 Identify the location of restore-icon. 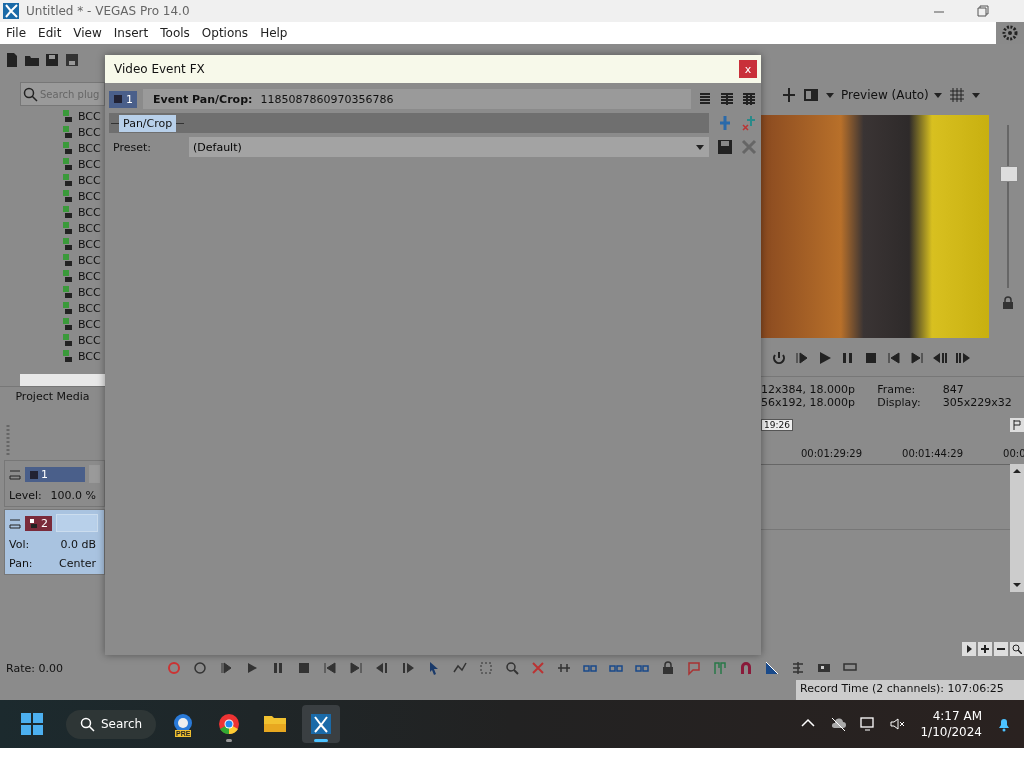
(983, 11).